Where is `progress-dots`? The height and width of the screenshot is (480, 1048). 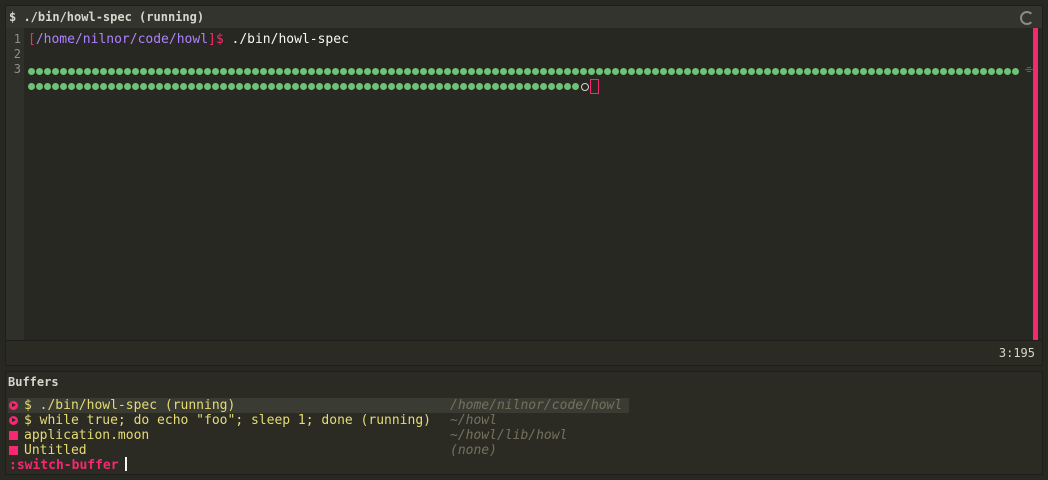 progress-dots is located at coordinates (313, 86).